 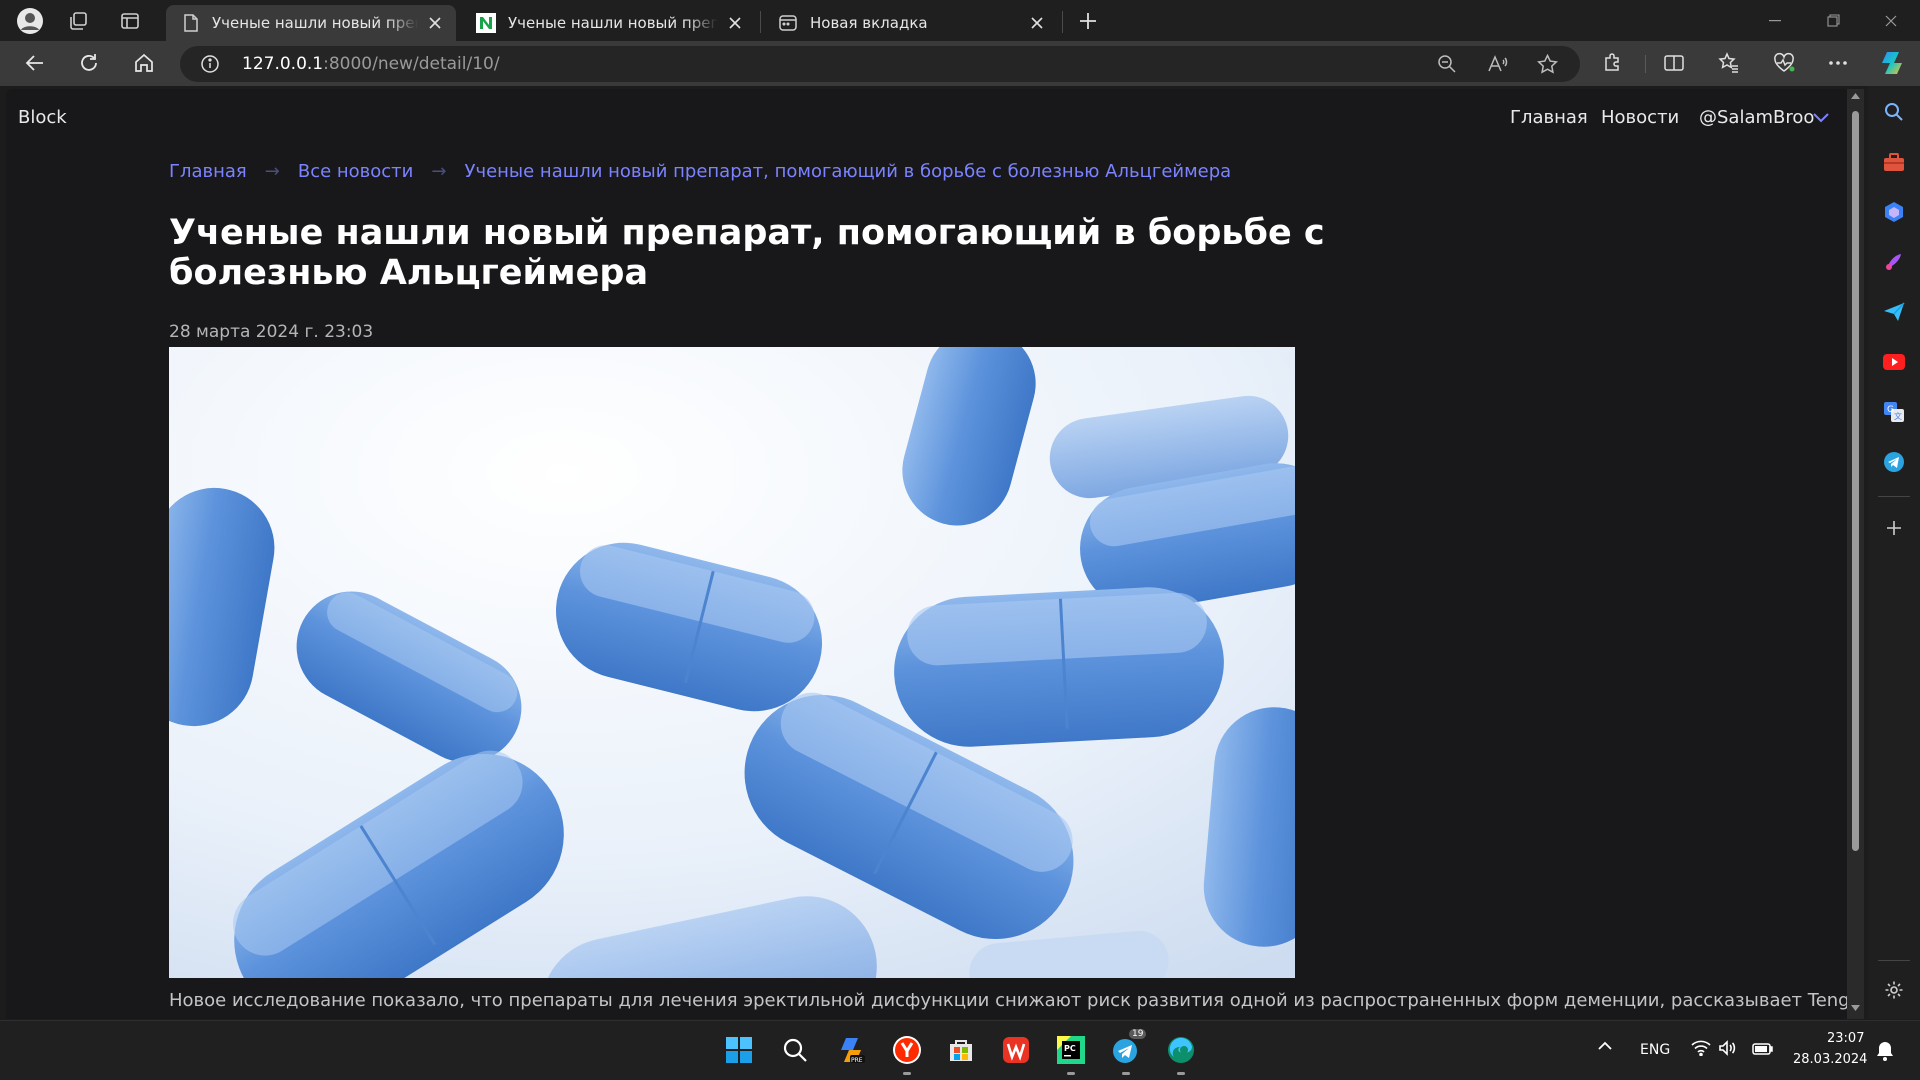 I want to click on microsoft-store-icon, so click(x=961, y=1050).